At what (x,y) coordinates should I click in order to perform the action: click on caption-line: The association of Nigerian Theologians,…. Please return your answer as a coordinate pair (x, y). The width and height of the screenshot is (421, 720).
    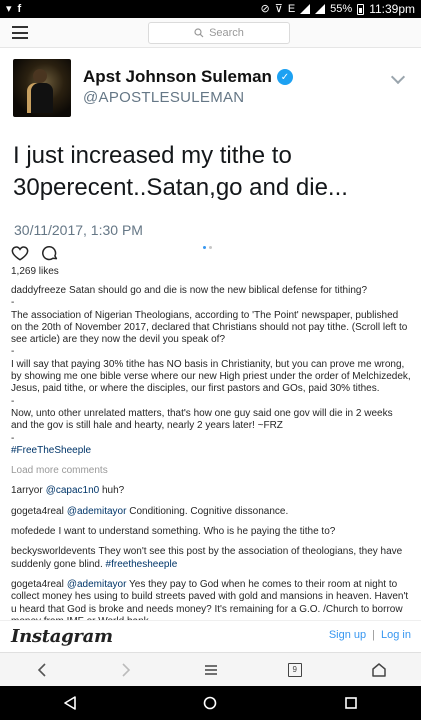
    Looking at the image, I should click on (211, 327).